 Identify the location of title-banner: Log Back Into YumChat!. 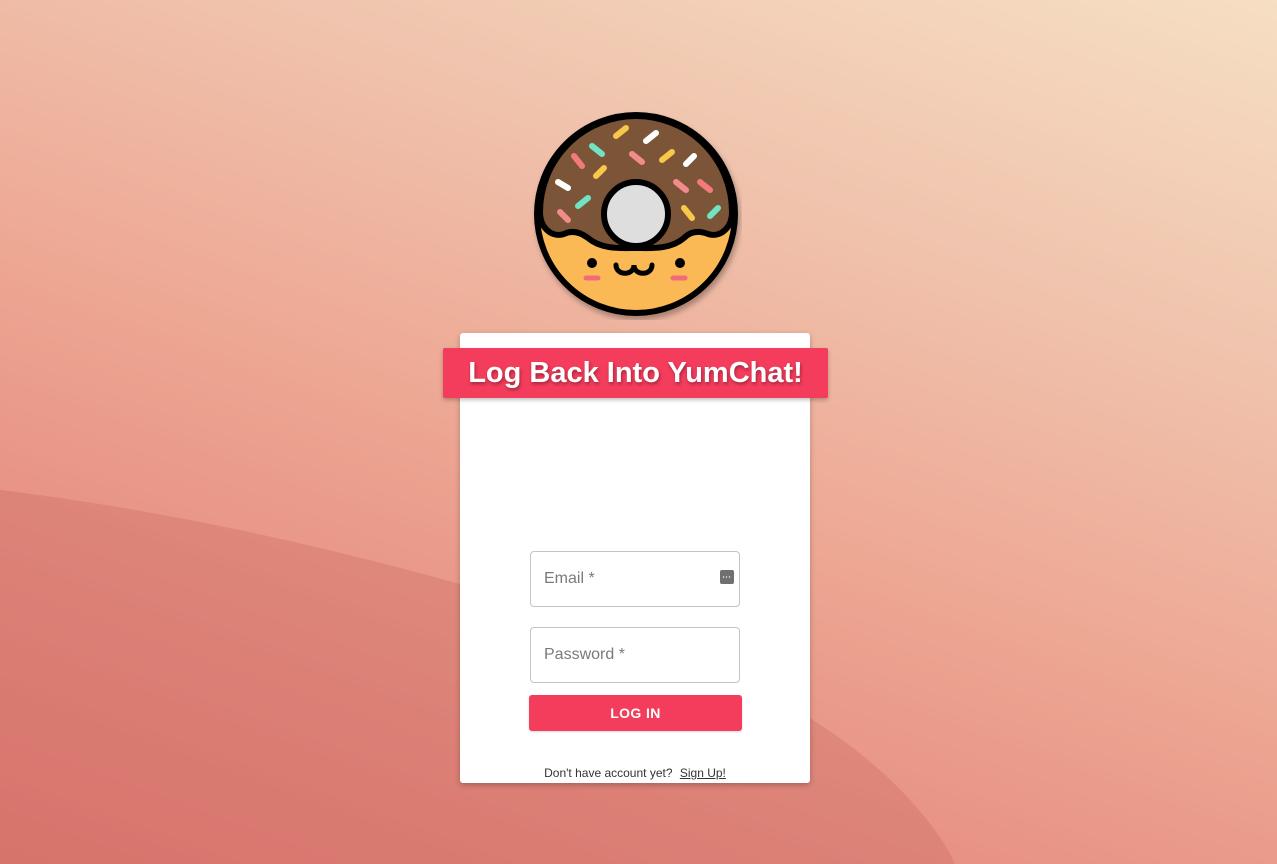
(635, 373).